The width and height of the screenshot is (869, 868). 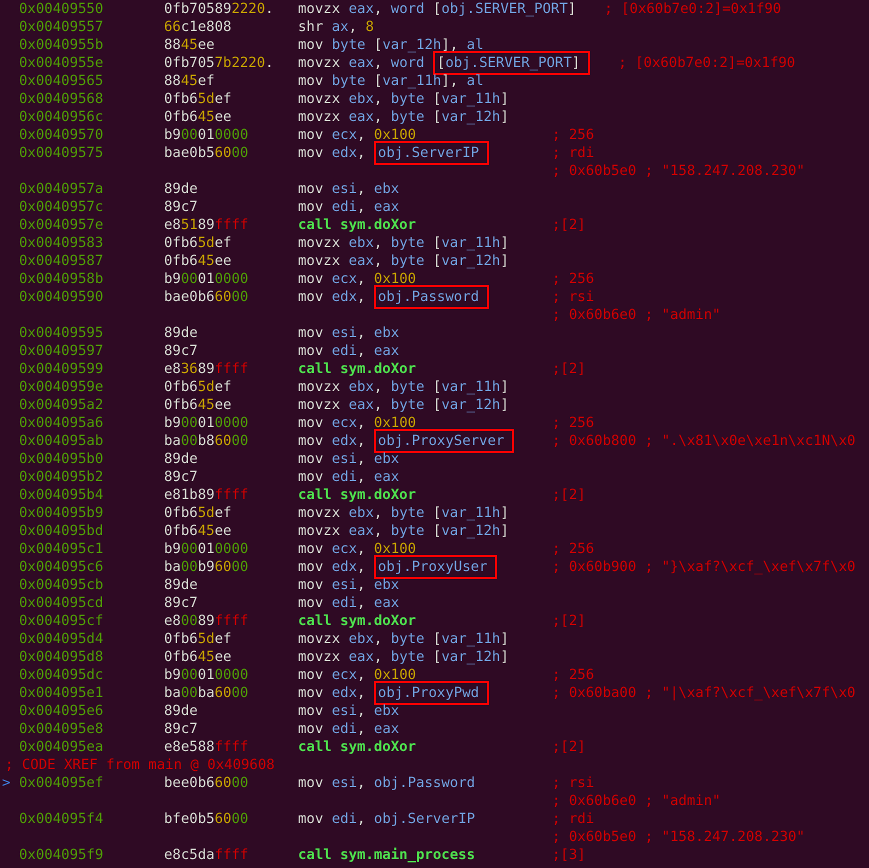 What do you see at coordinates (391, 81) in the screenshot?
I see `instruction: mov byte [var_11h], al` at bounding box center [391, 81].